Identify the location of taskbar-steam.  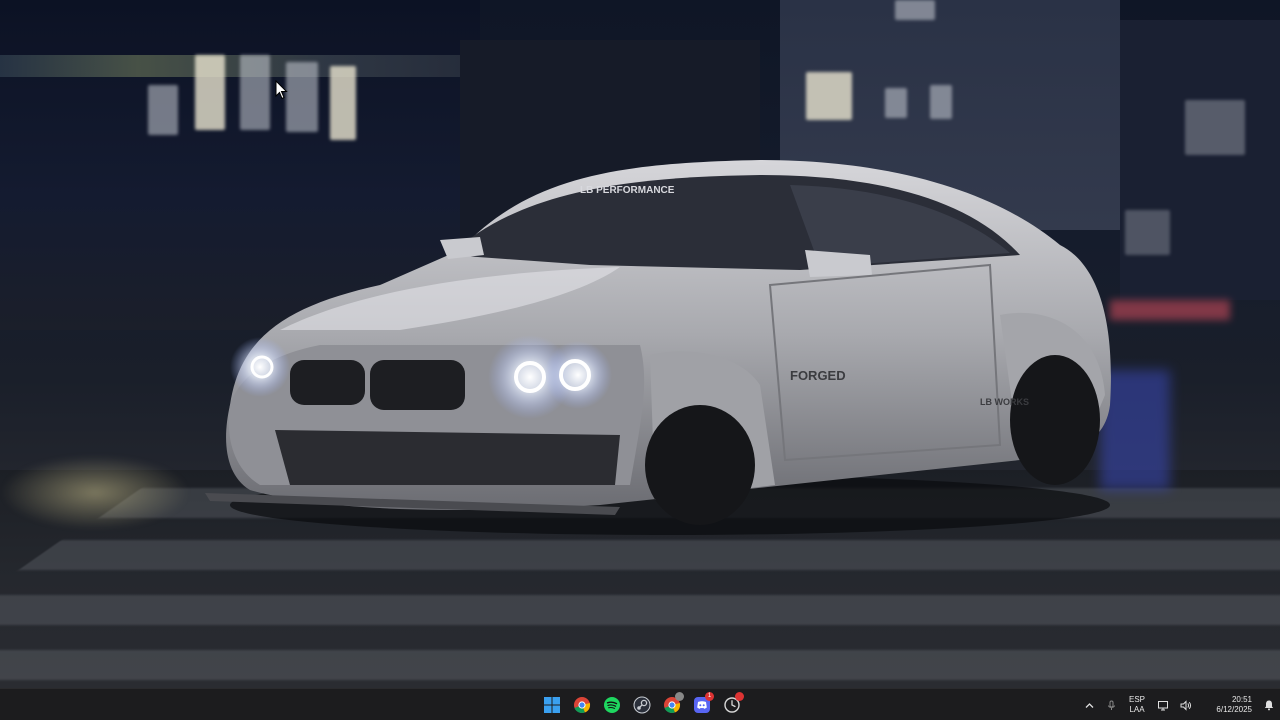
(642, 705).